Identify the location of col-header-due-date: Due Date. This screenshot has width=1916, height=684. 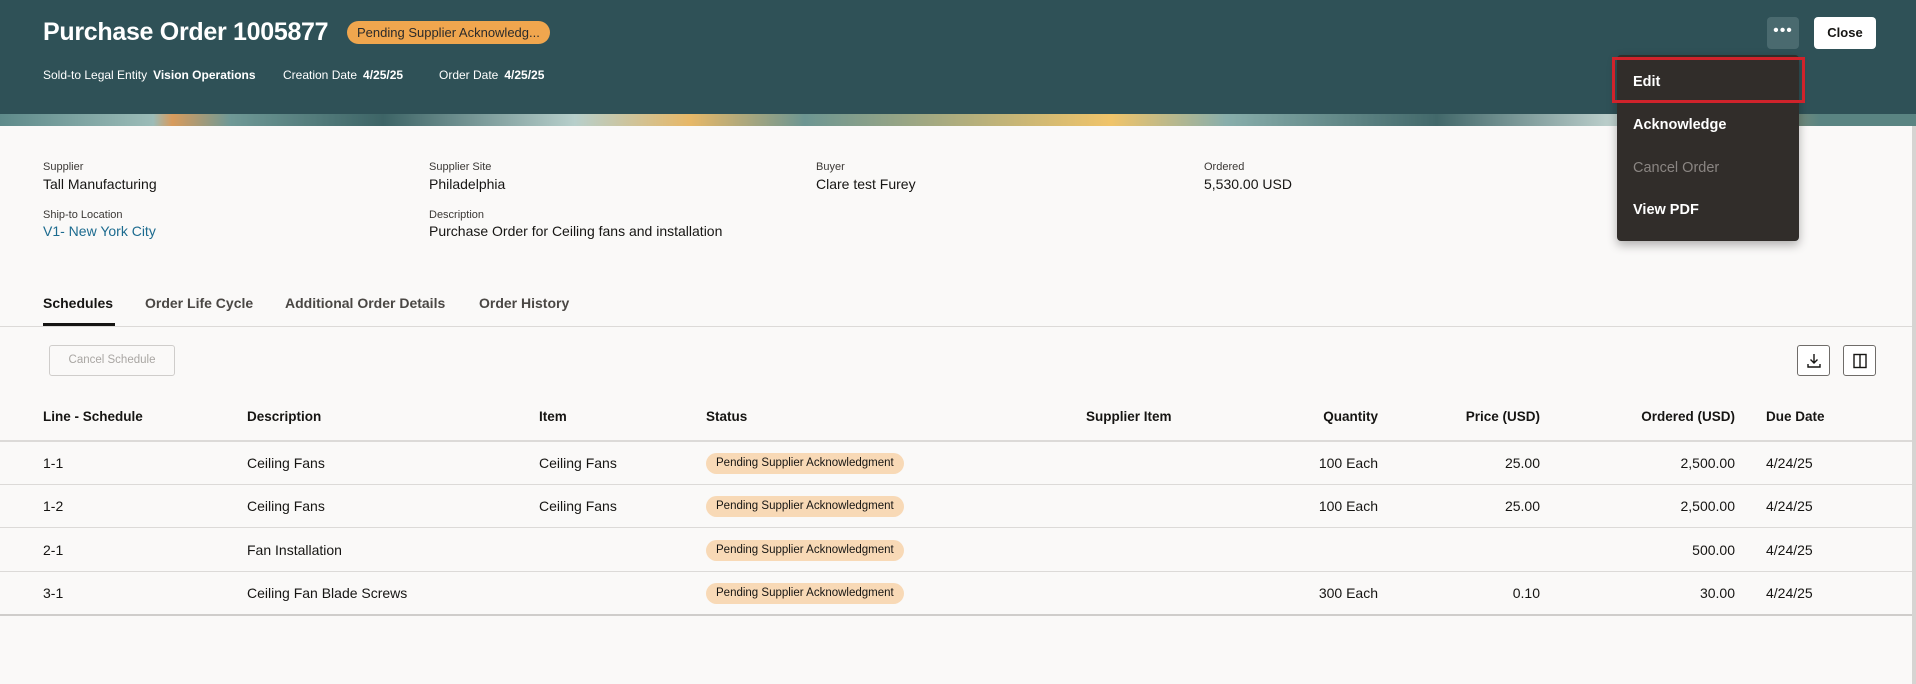
(1795, 416).